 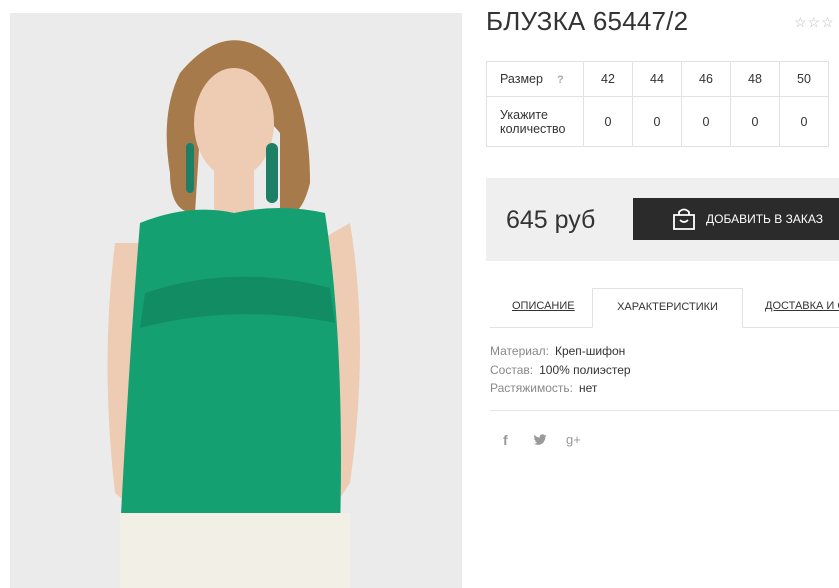 What do you see at coordinates (551, 220) in the screenshot?
I see `price-value: 645 руб` at bounding box center [551, 220].